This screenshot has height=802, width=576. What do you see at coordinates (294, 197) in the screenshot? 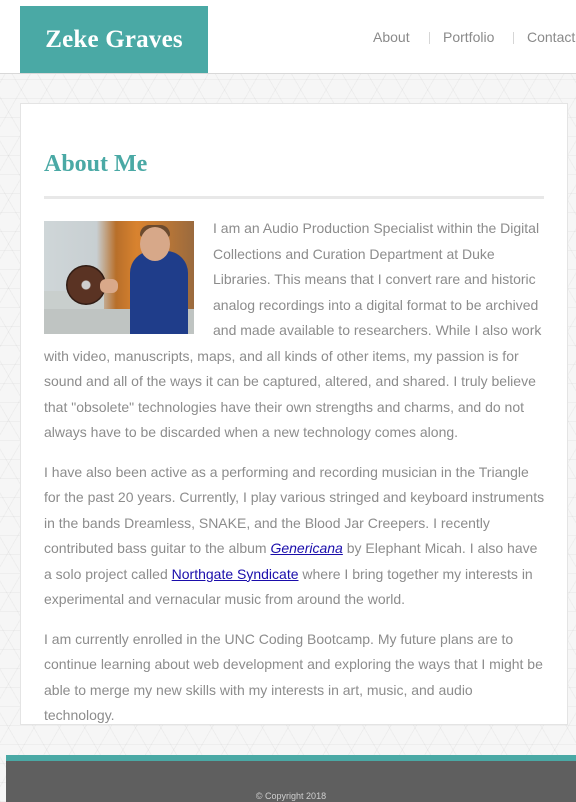
I see `title-divider` at bounding box center [294, 197].